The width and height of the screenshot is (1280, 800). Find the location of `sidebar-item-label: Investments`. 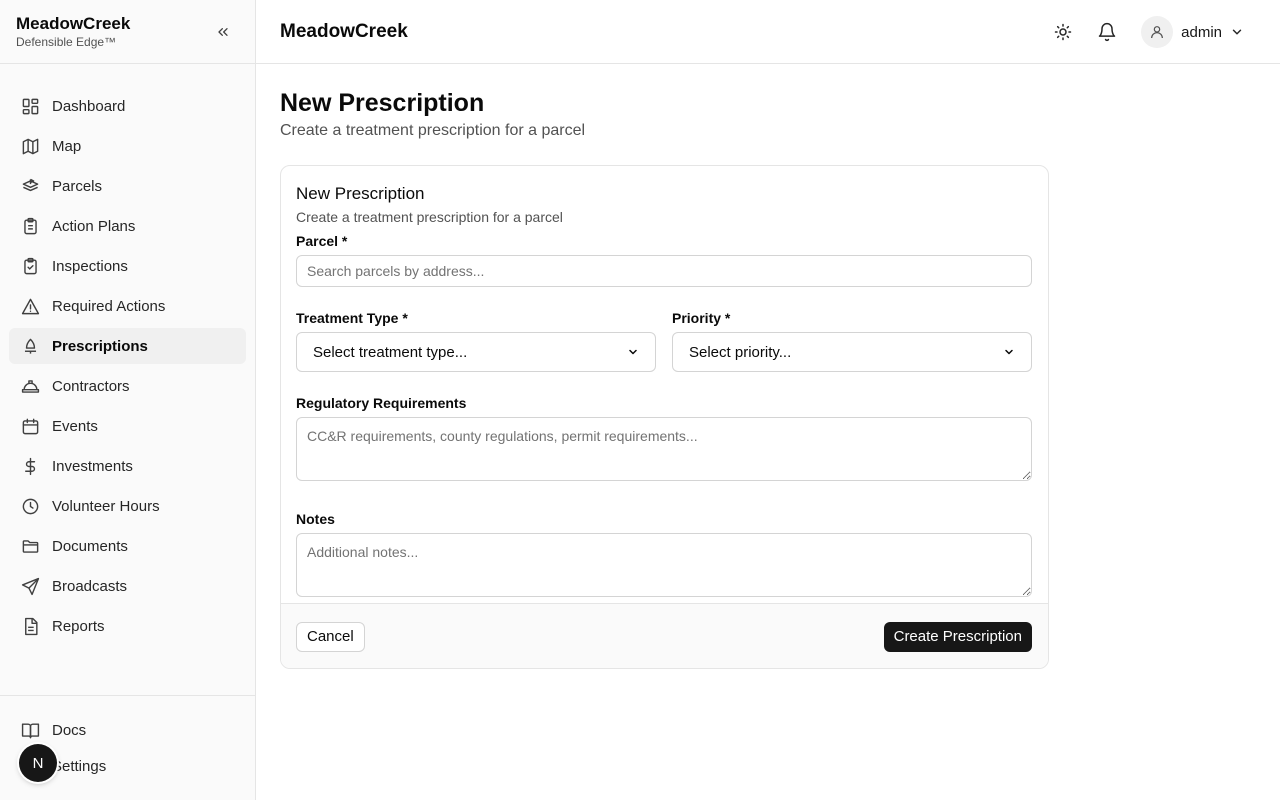

sidebar-item-label: Investments is located at coordinates (92, 466).